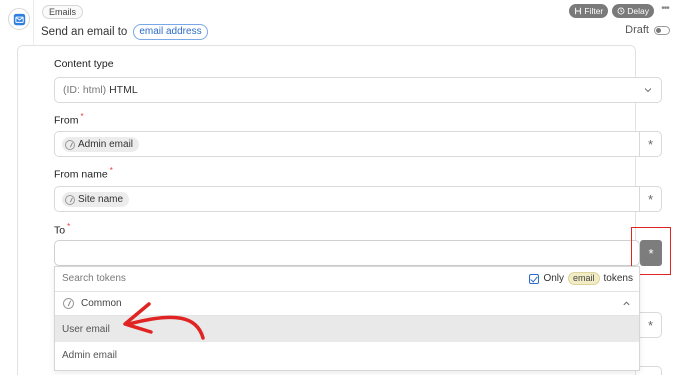 The image size is (680, 375). I want to click on draft-toggle, so click(662, 30).